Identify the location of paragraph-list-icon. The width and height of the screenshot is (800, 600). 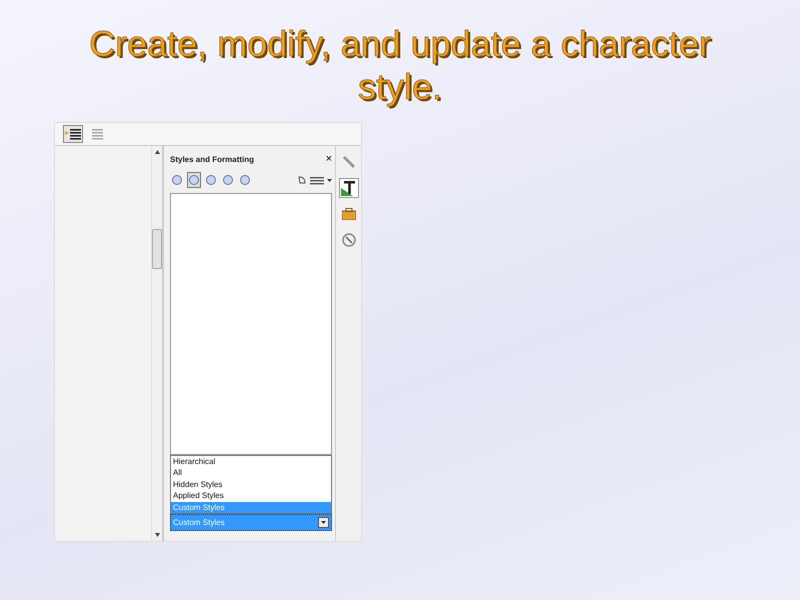
(317, 180).